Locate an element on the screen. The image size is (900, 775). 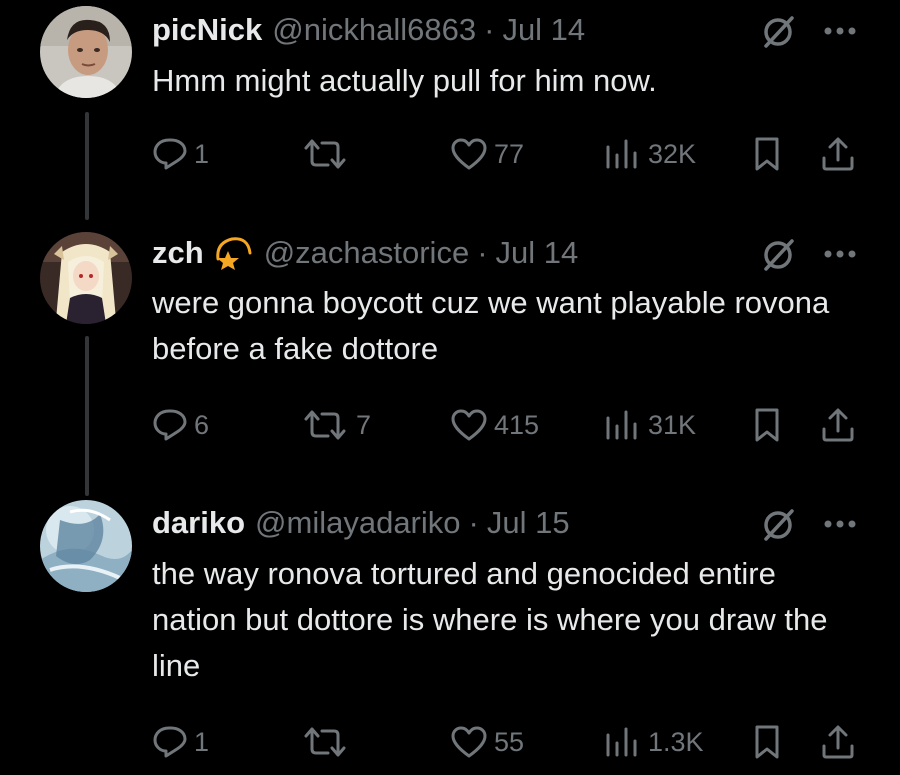
tweet-header: dariko @milayadariko · Jul 15 is located at coordinates (361, 523).